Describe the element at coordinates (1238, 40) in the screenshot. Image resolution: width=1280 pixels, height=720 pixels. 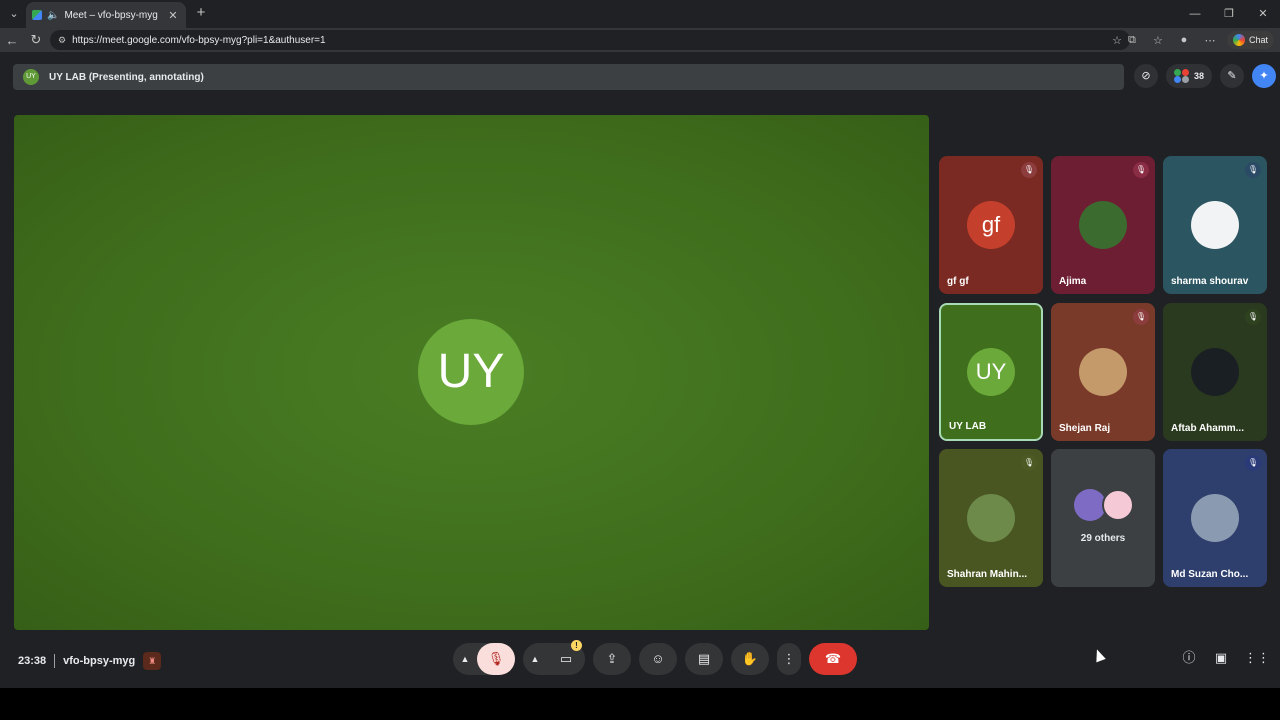
I see `copilot-icon` at that location.